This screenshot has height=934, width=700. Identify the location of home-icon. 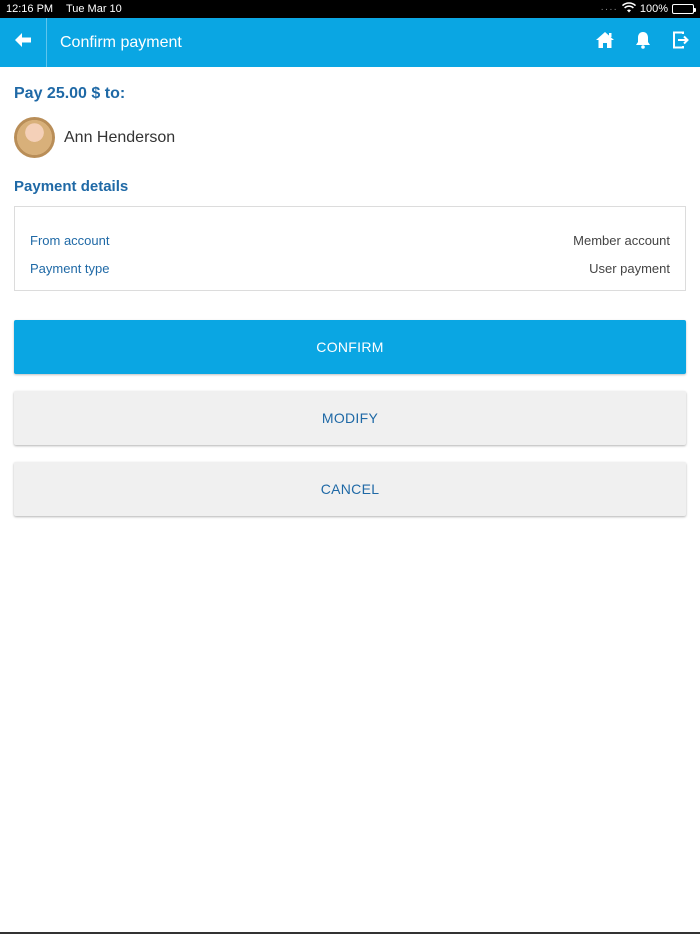
(605, 42).